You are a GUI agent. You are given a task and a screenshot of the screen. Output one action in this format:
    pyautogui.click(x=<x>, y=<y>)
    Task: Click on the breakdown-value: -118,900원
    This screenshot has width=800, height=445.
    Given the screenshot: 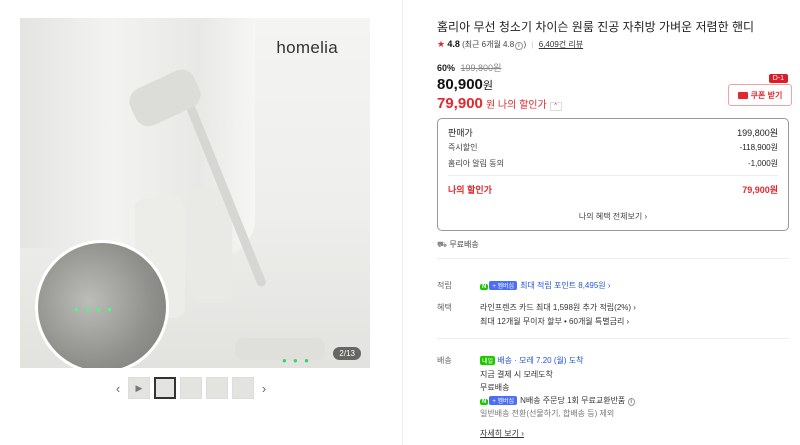 What is the action you would take?
    pyautogui.click(x=758, y=147)
    